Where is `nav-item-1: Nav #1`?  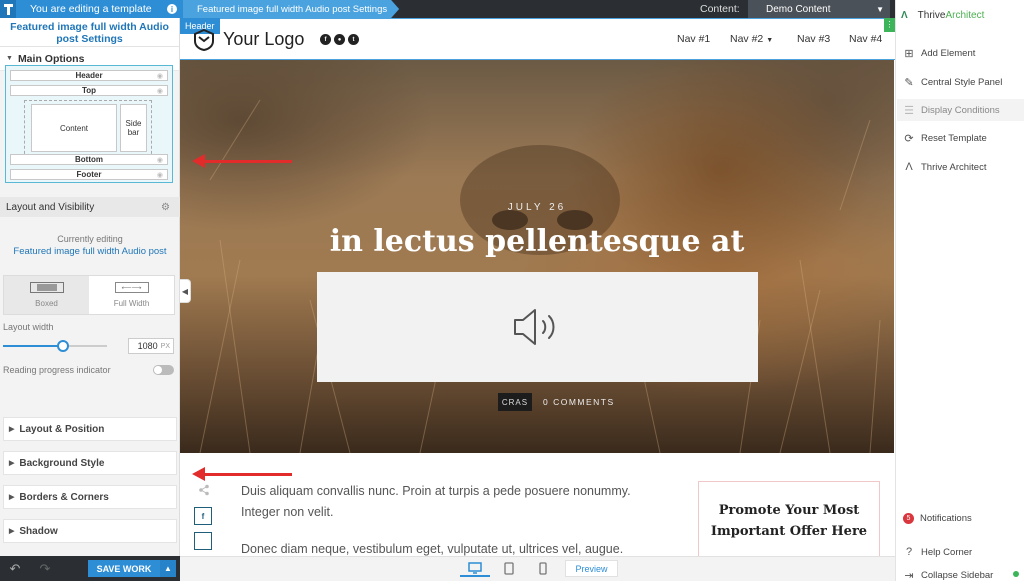
nav-item-1: Nav #1 is located at coordinates (693, 39).